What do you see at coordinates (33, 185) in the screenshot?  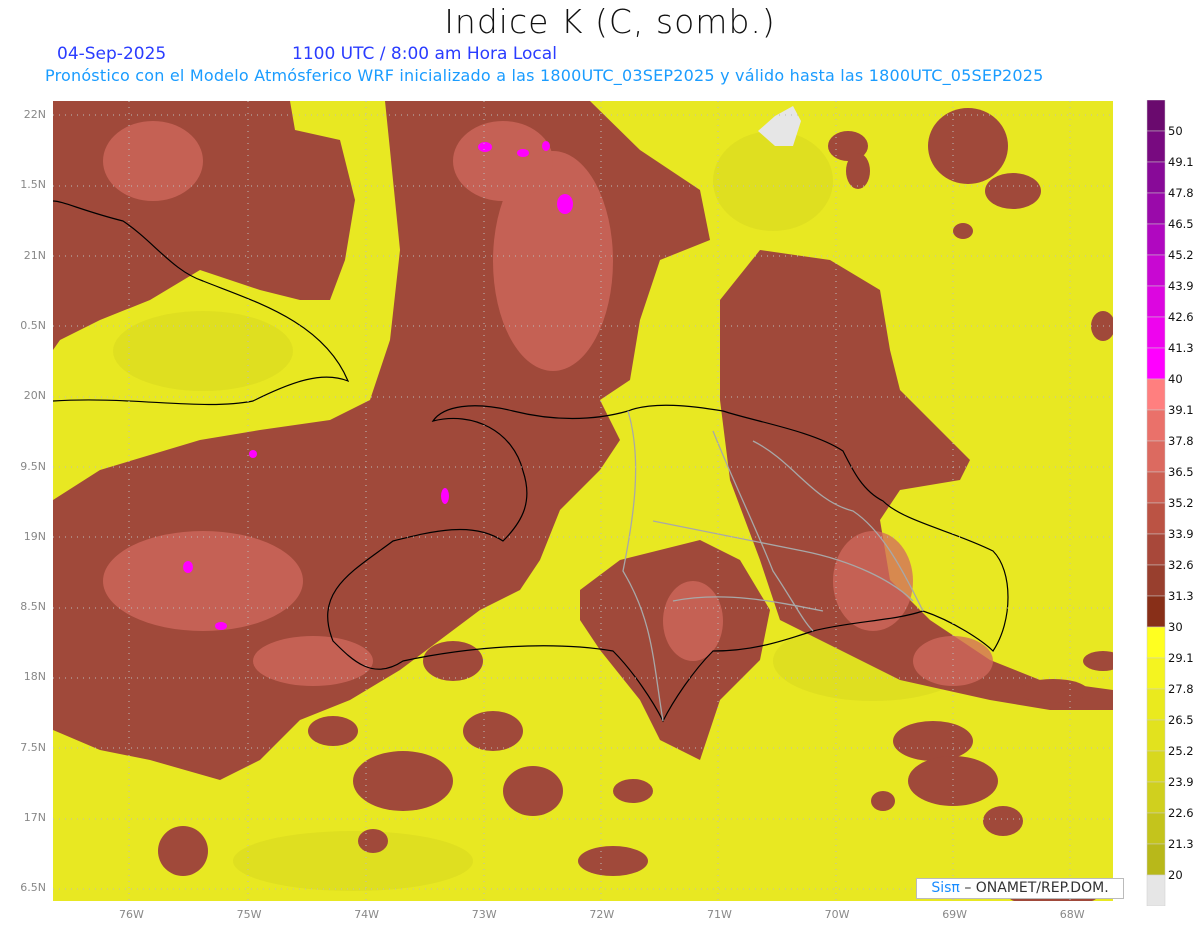 I see `lat-label: 1.5N` at bounding box center [33, 185].